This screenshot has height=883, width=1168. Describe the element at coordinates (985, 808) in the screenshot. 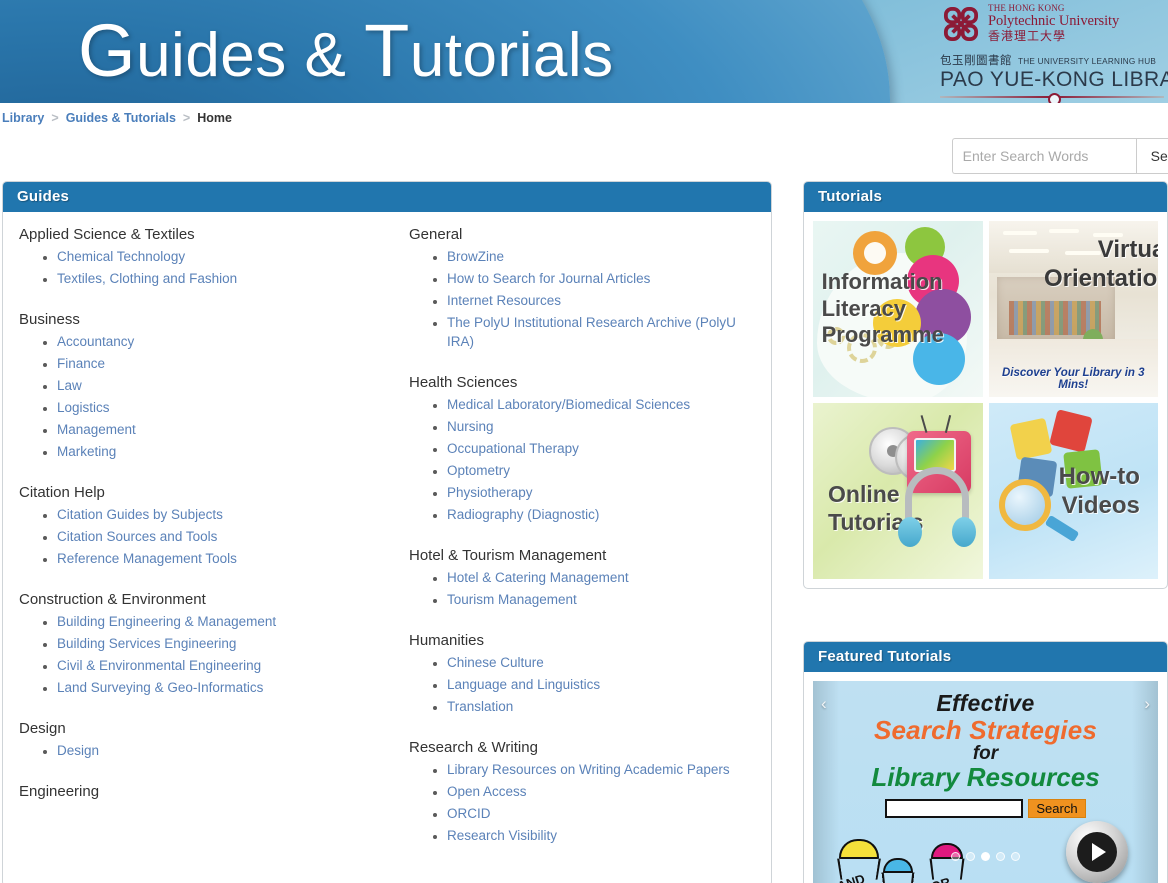

I see `slide-search-graphic: Search` at that location.